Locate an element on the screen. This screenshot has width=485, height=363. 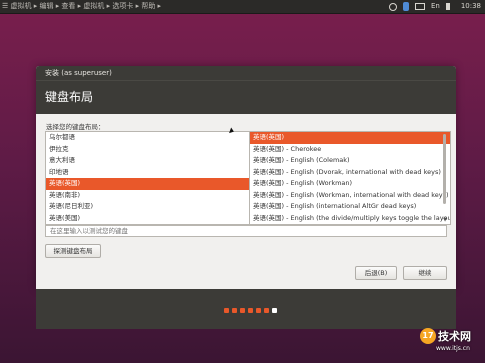
language-list-item: 英语(南非) is located at coordinates (159, 196).